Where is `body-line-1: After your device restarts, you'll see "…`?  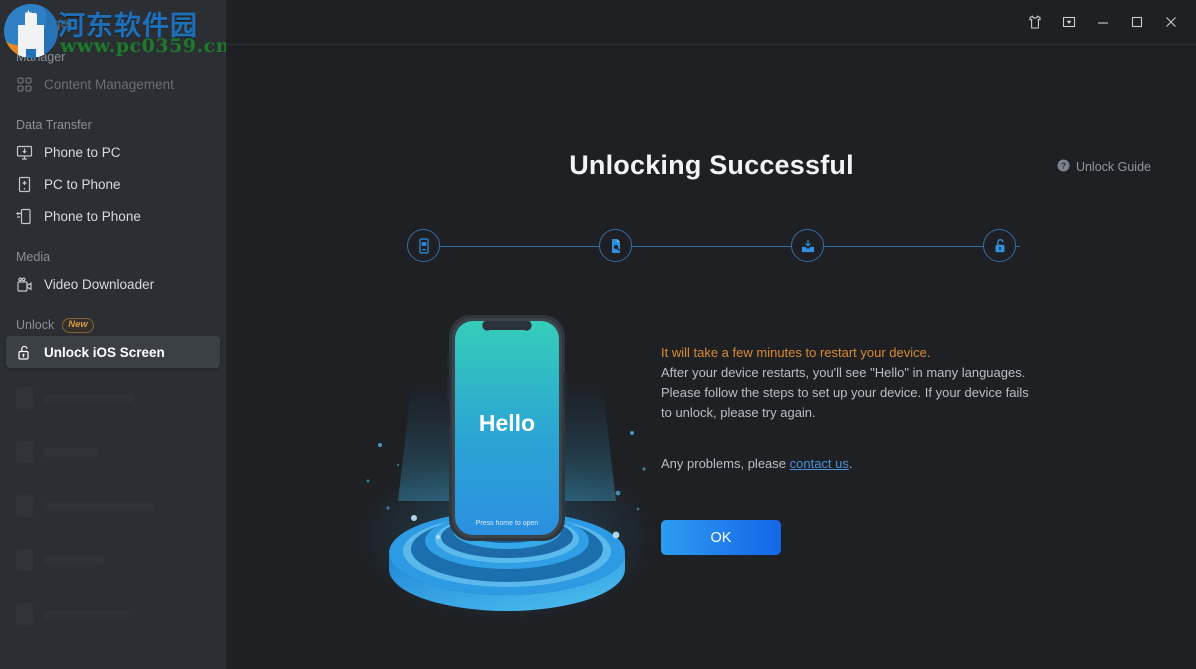 body-line-1: After your device restarts, you'll see "… is located at coordinates (843, 372).